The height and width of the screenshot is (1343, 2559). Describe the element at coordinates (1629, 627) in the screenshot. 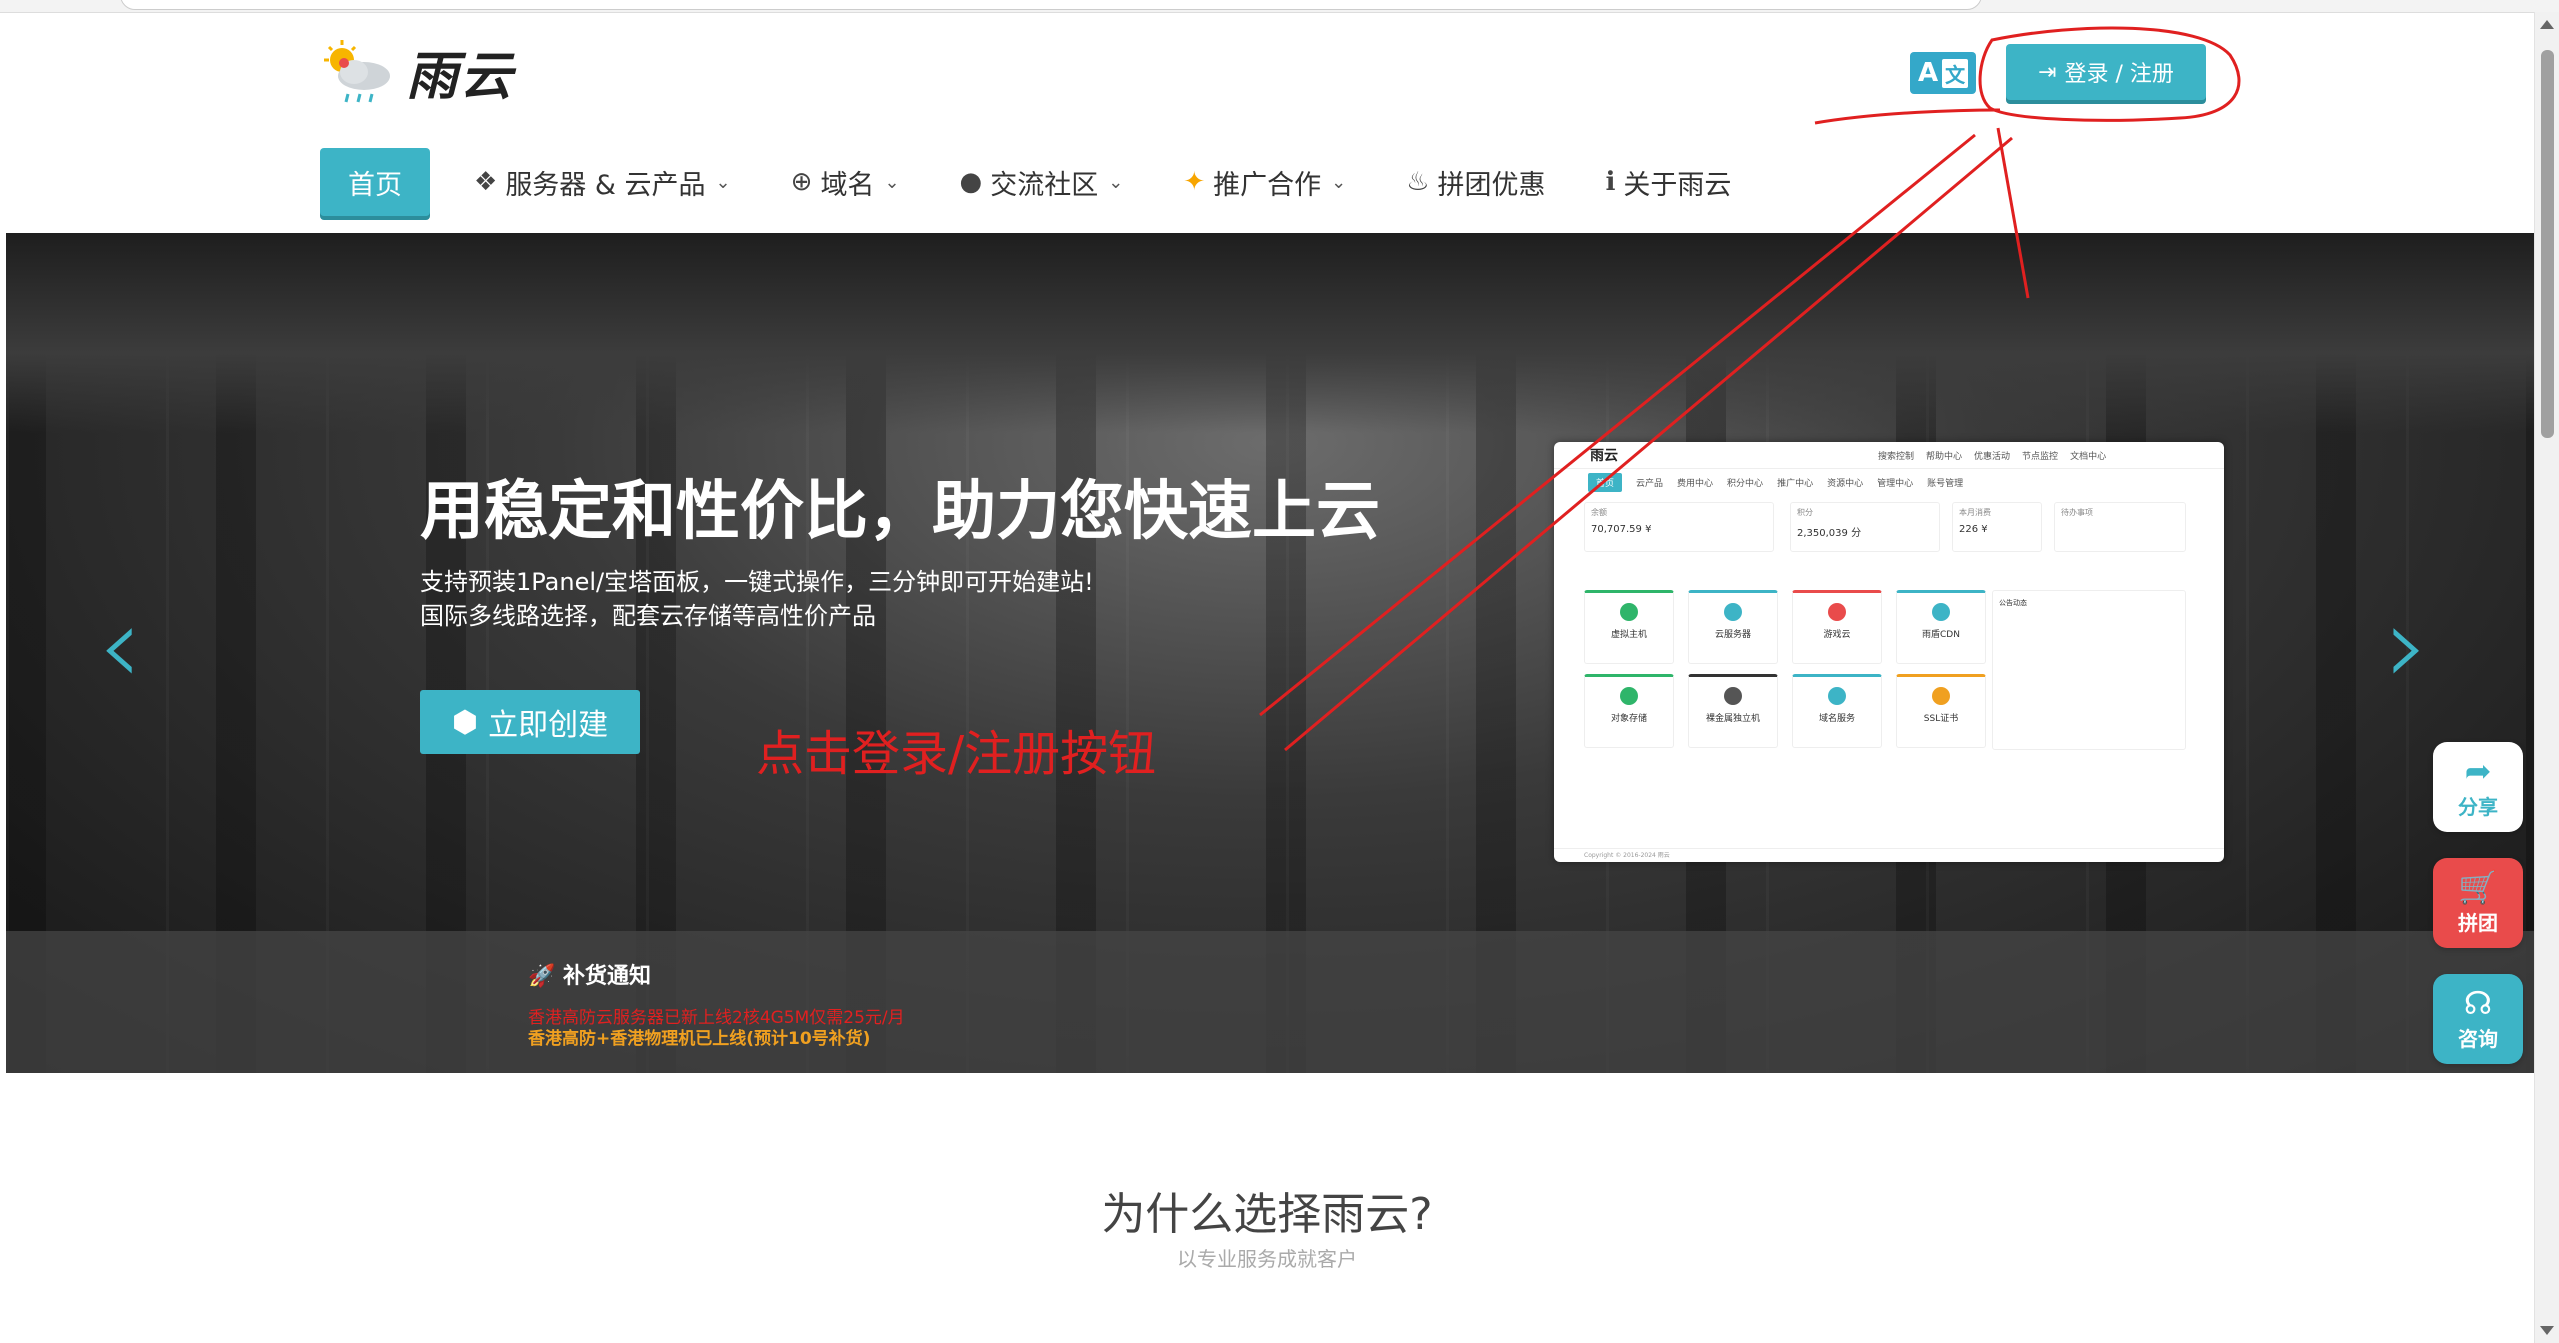

I see `preview-tile: 虚拟主机` at that location.